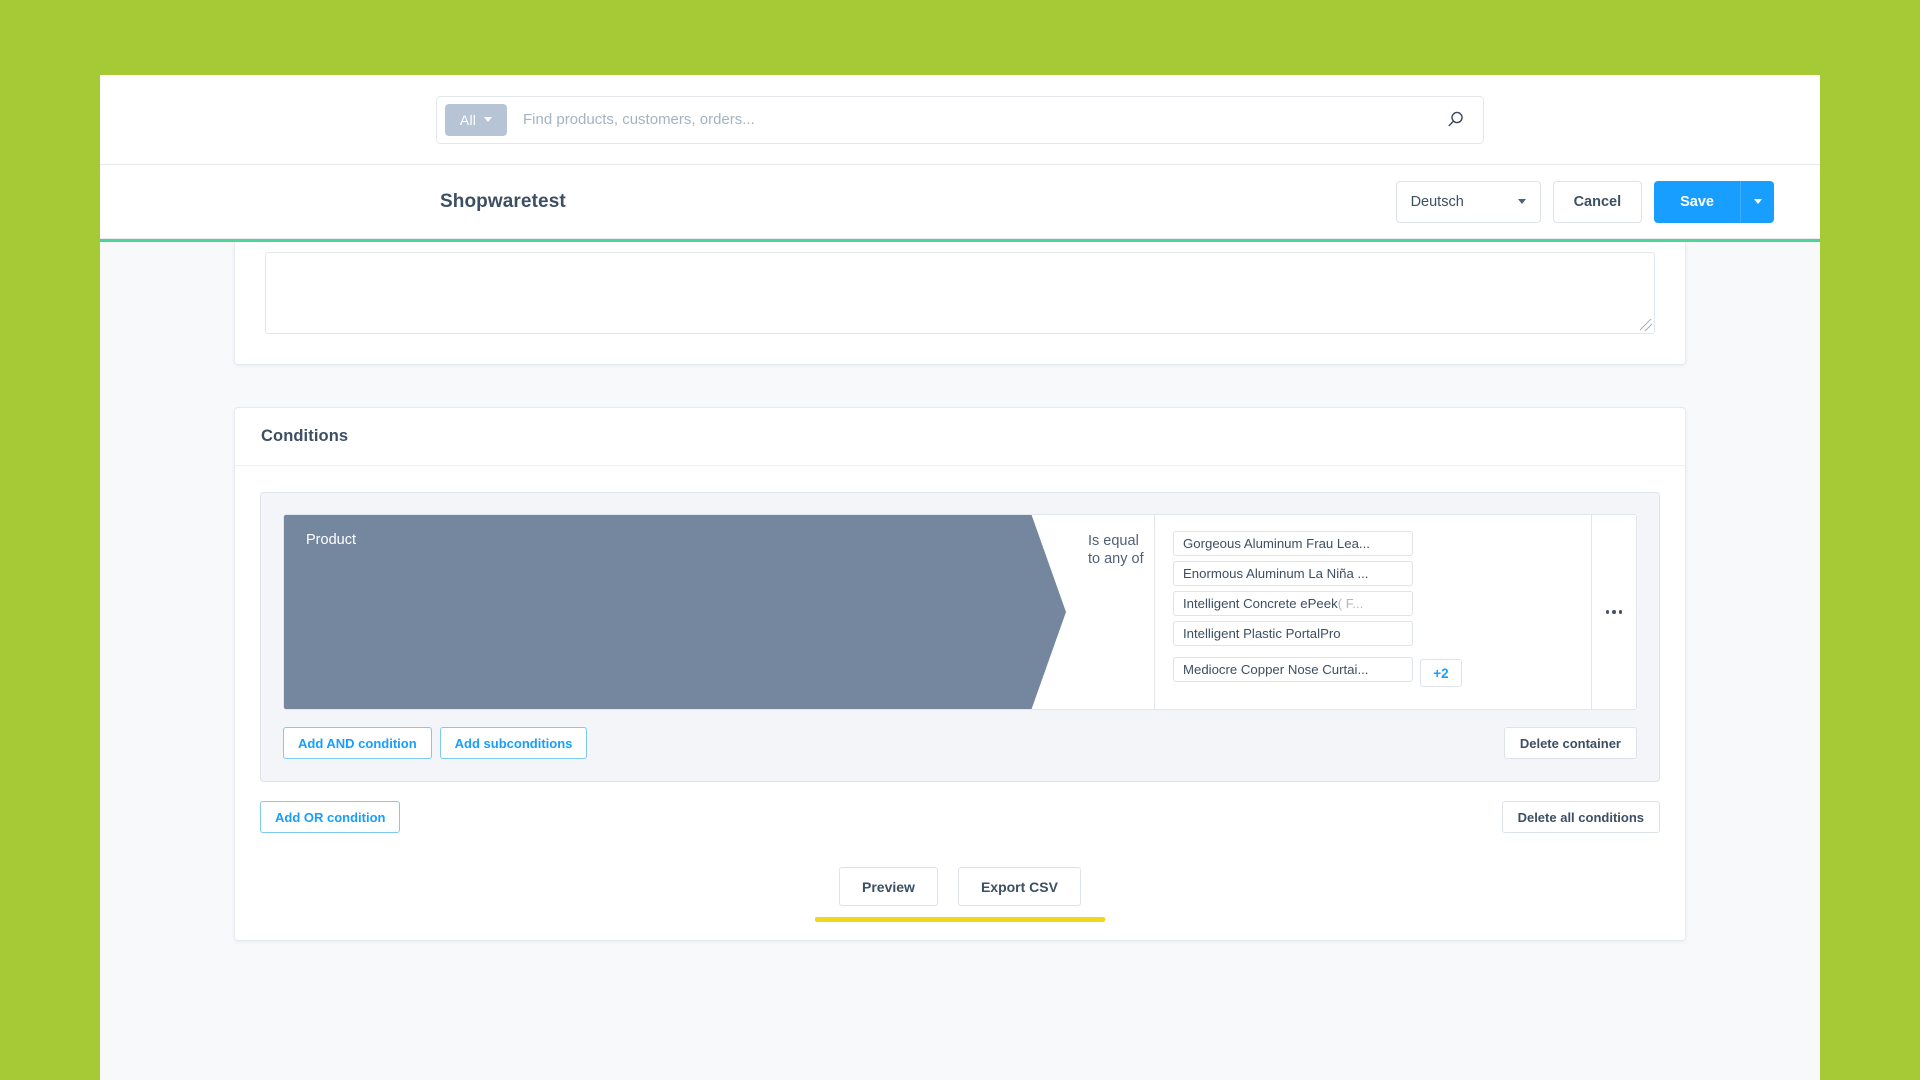 This screenshot has height=1080, width=1920. I want to click on description-card, so click(960, 303).